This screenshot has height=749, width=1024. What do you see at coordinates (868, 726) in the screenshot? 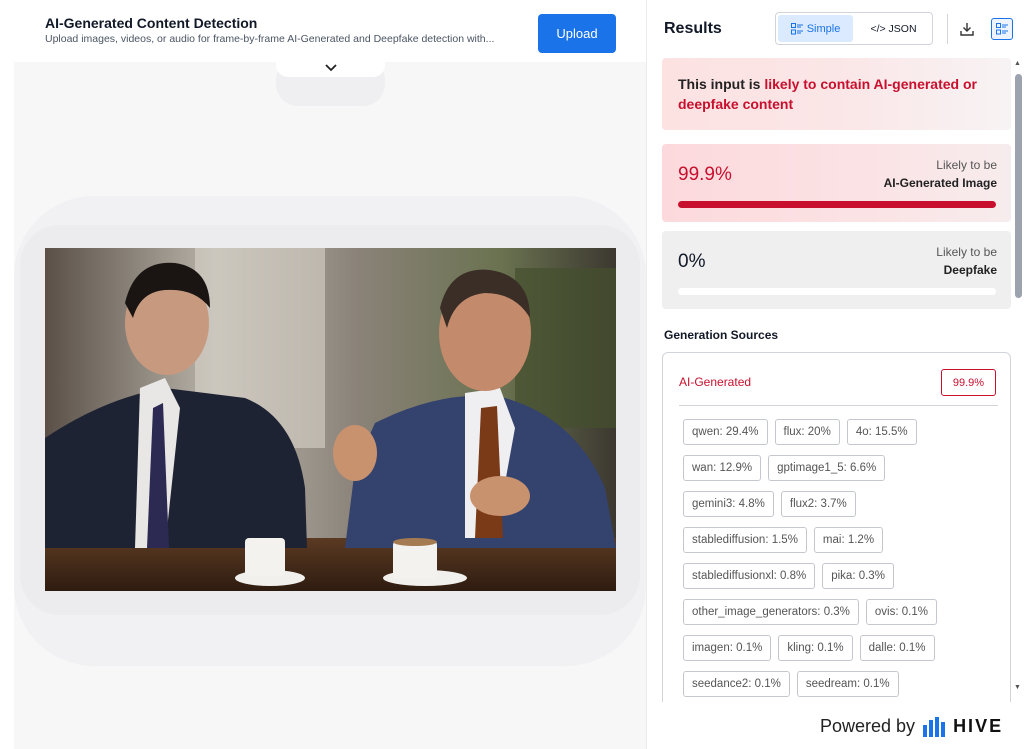
I see `powered-by-label: Powered by` at bounding box center [868, 726].